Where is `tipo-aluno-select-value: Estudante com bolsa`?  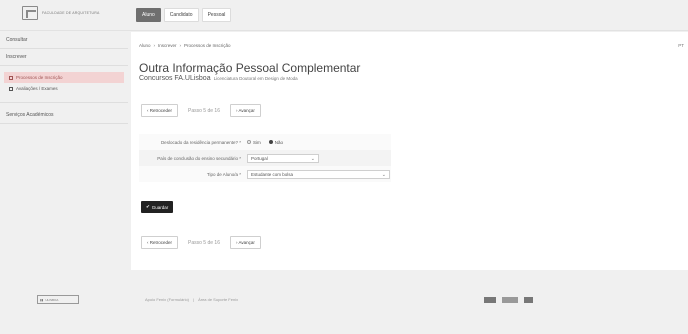 tipo-aluno-select-value: Estudante com bolsa is located at coordinates (272, 174).